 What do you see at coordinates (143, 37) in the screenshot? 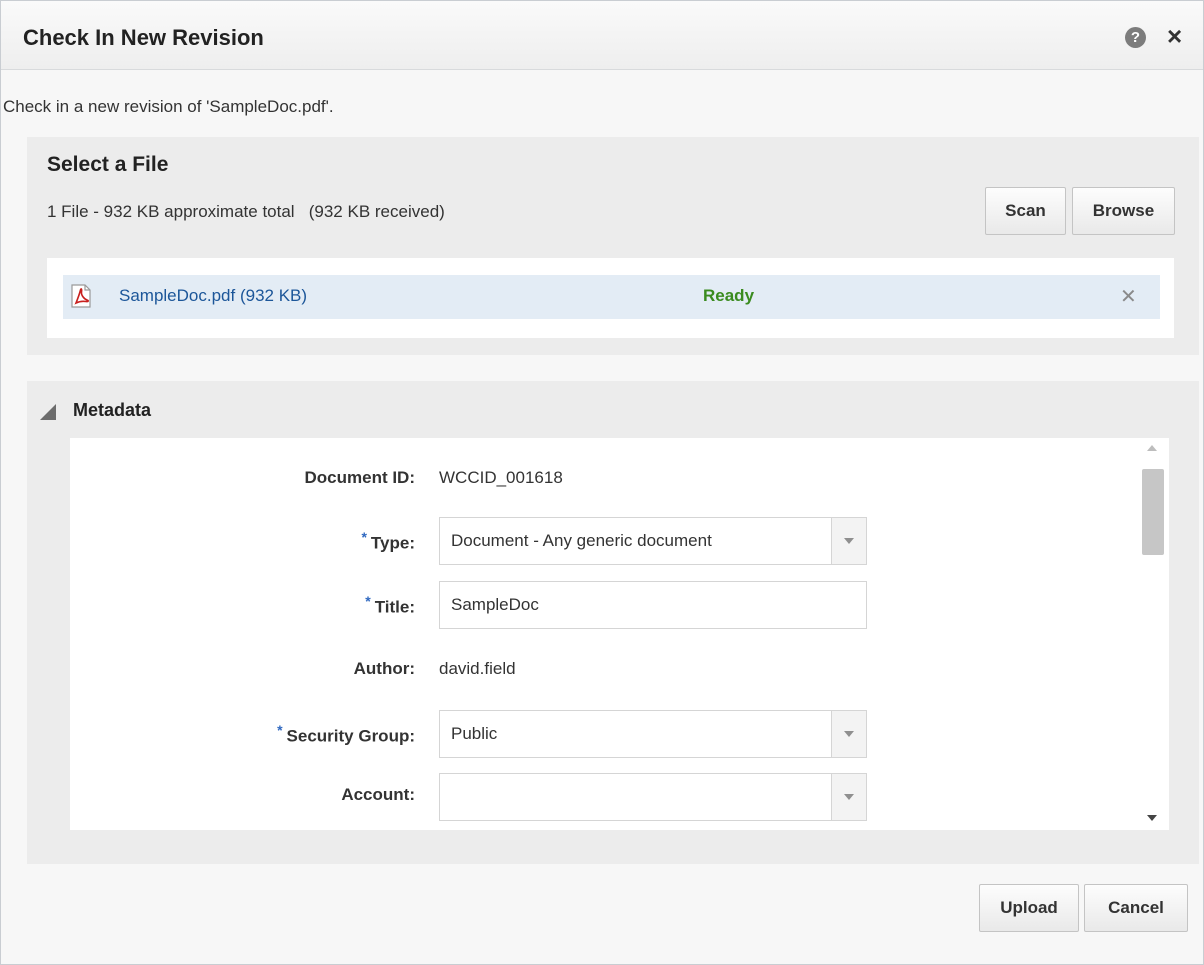
I see `dialog-title: Check In New Revision` at bounding box center [143, 37].